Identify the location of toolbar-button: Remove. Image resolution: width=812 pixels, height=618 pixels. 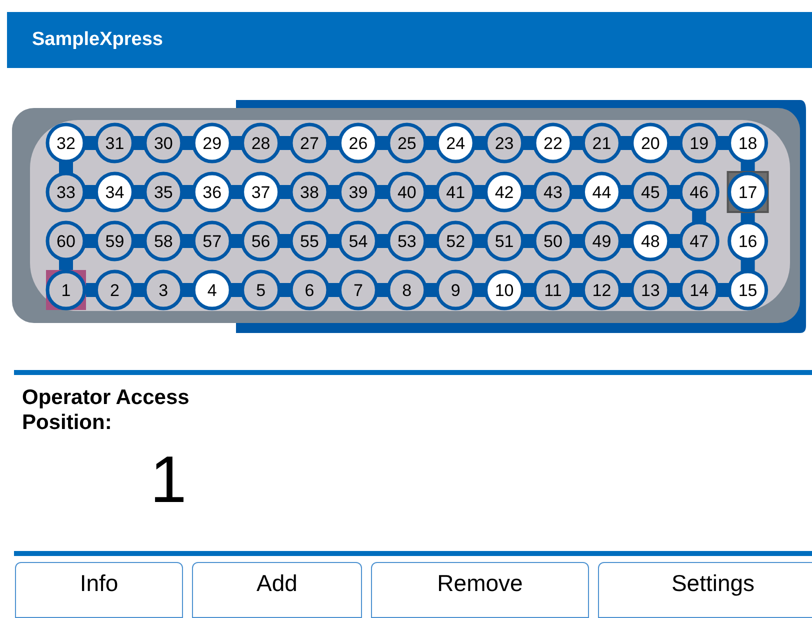
(480, 590).